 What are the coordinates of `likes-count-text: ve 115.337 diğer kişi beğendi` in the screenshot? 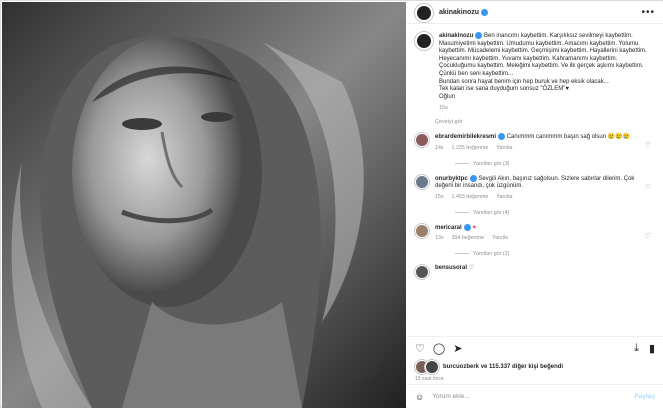 It's located at (522, 367).